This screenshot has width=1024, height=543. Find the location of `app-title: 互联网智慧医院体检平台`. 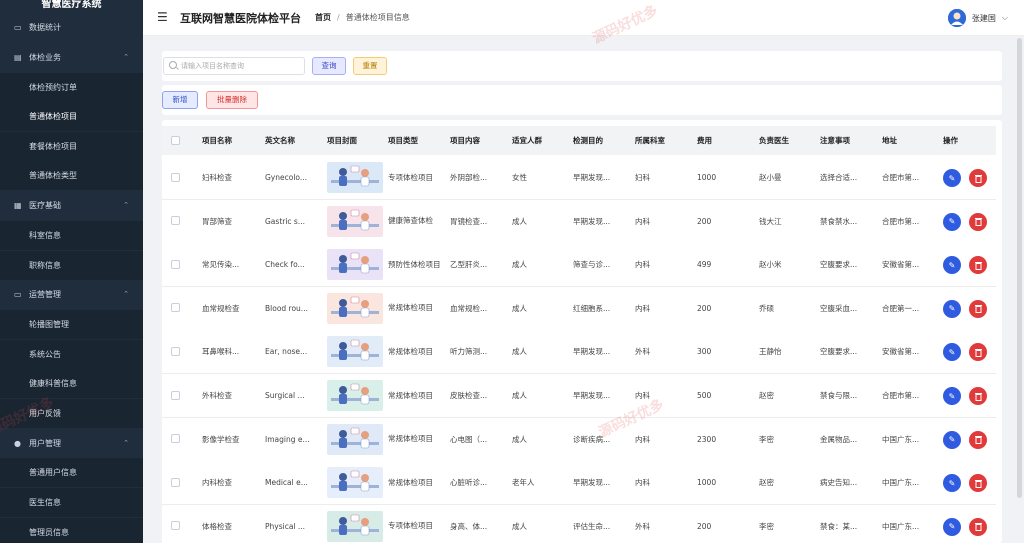

app-title: 互联网智慧医院体检平台 is located at coordinates (240, 18).